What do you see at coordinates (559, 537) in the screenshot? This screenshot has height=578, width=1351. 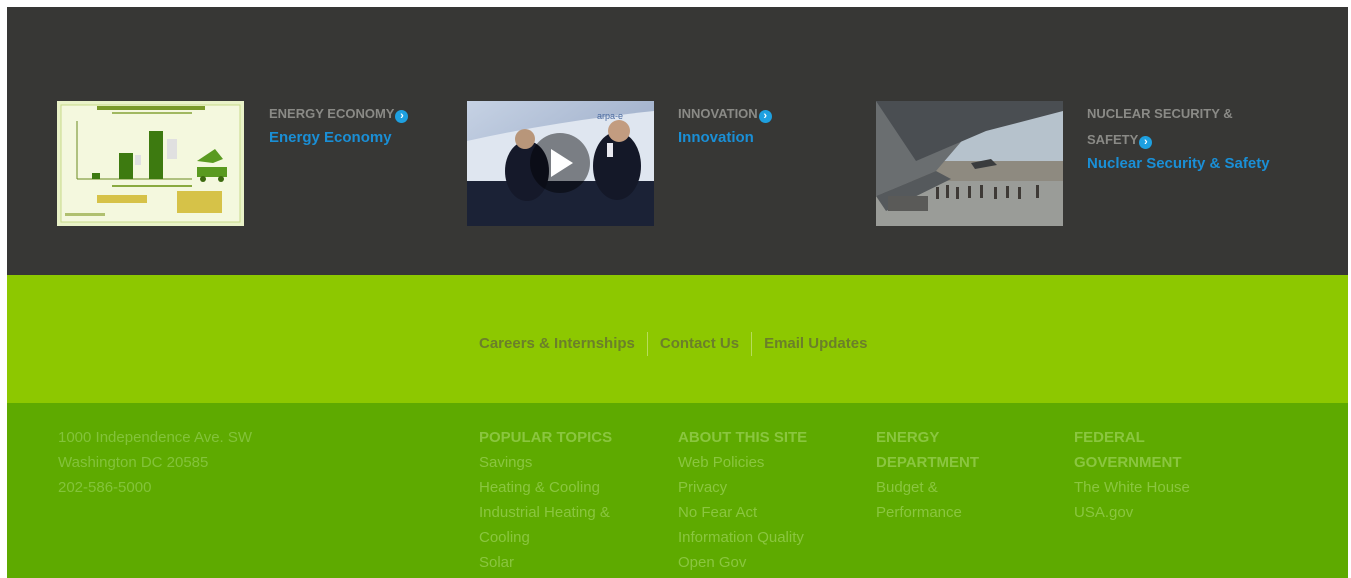 I see `footer-link-industrial-heating-cont: Cooling` at bounding box center [559, 537].